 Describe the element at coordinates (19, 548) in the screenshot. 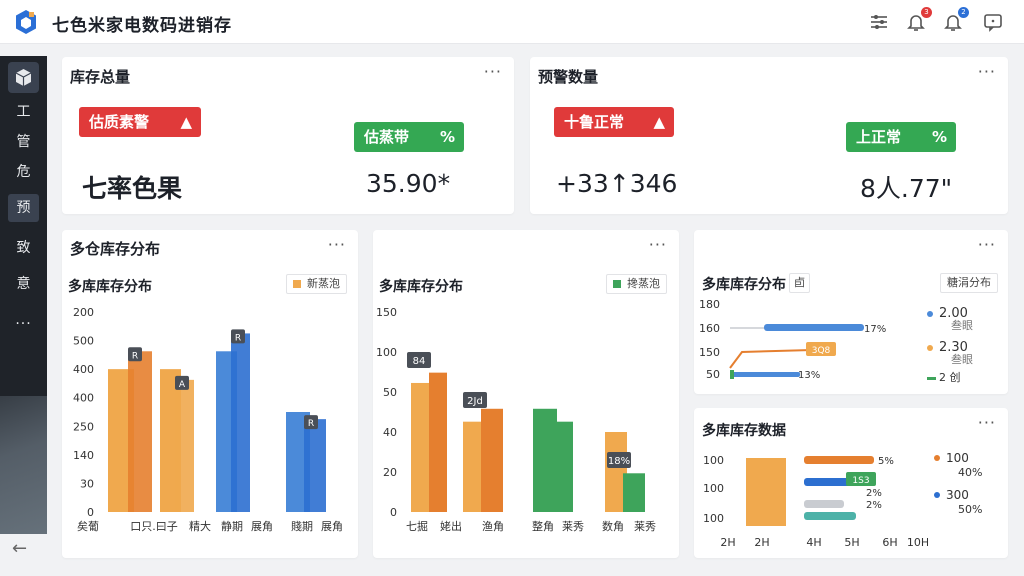

I see `back-arrow-icon: ←` at that location.